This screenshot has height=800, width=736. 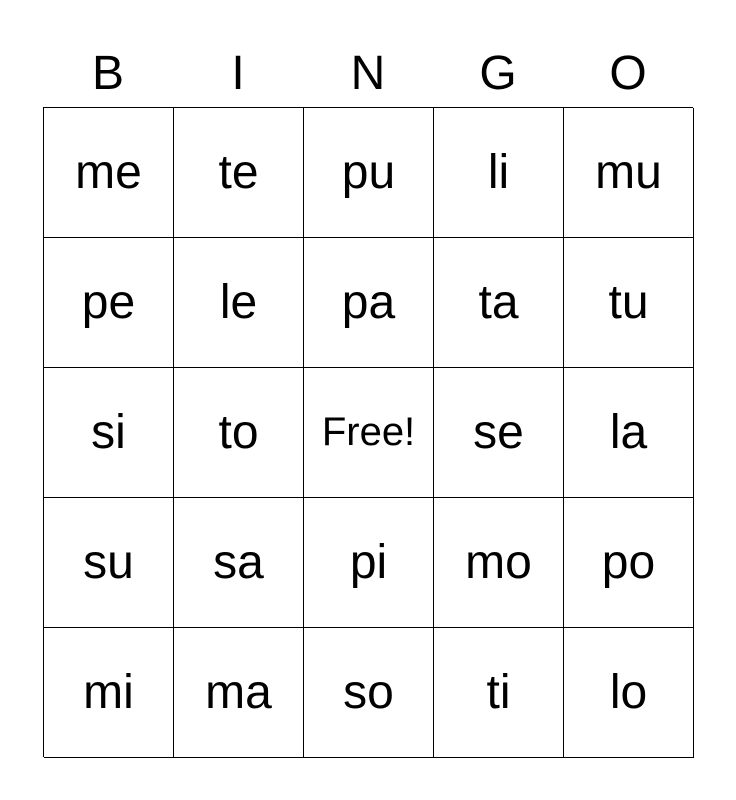 What do you see at coordinates (499, 433) in the screenshot?
I see `bingo-cell: se` at bounding box center [499, 433].